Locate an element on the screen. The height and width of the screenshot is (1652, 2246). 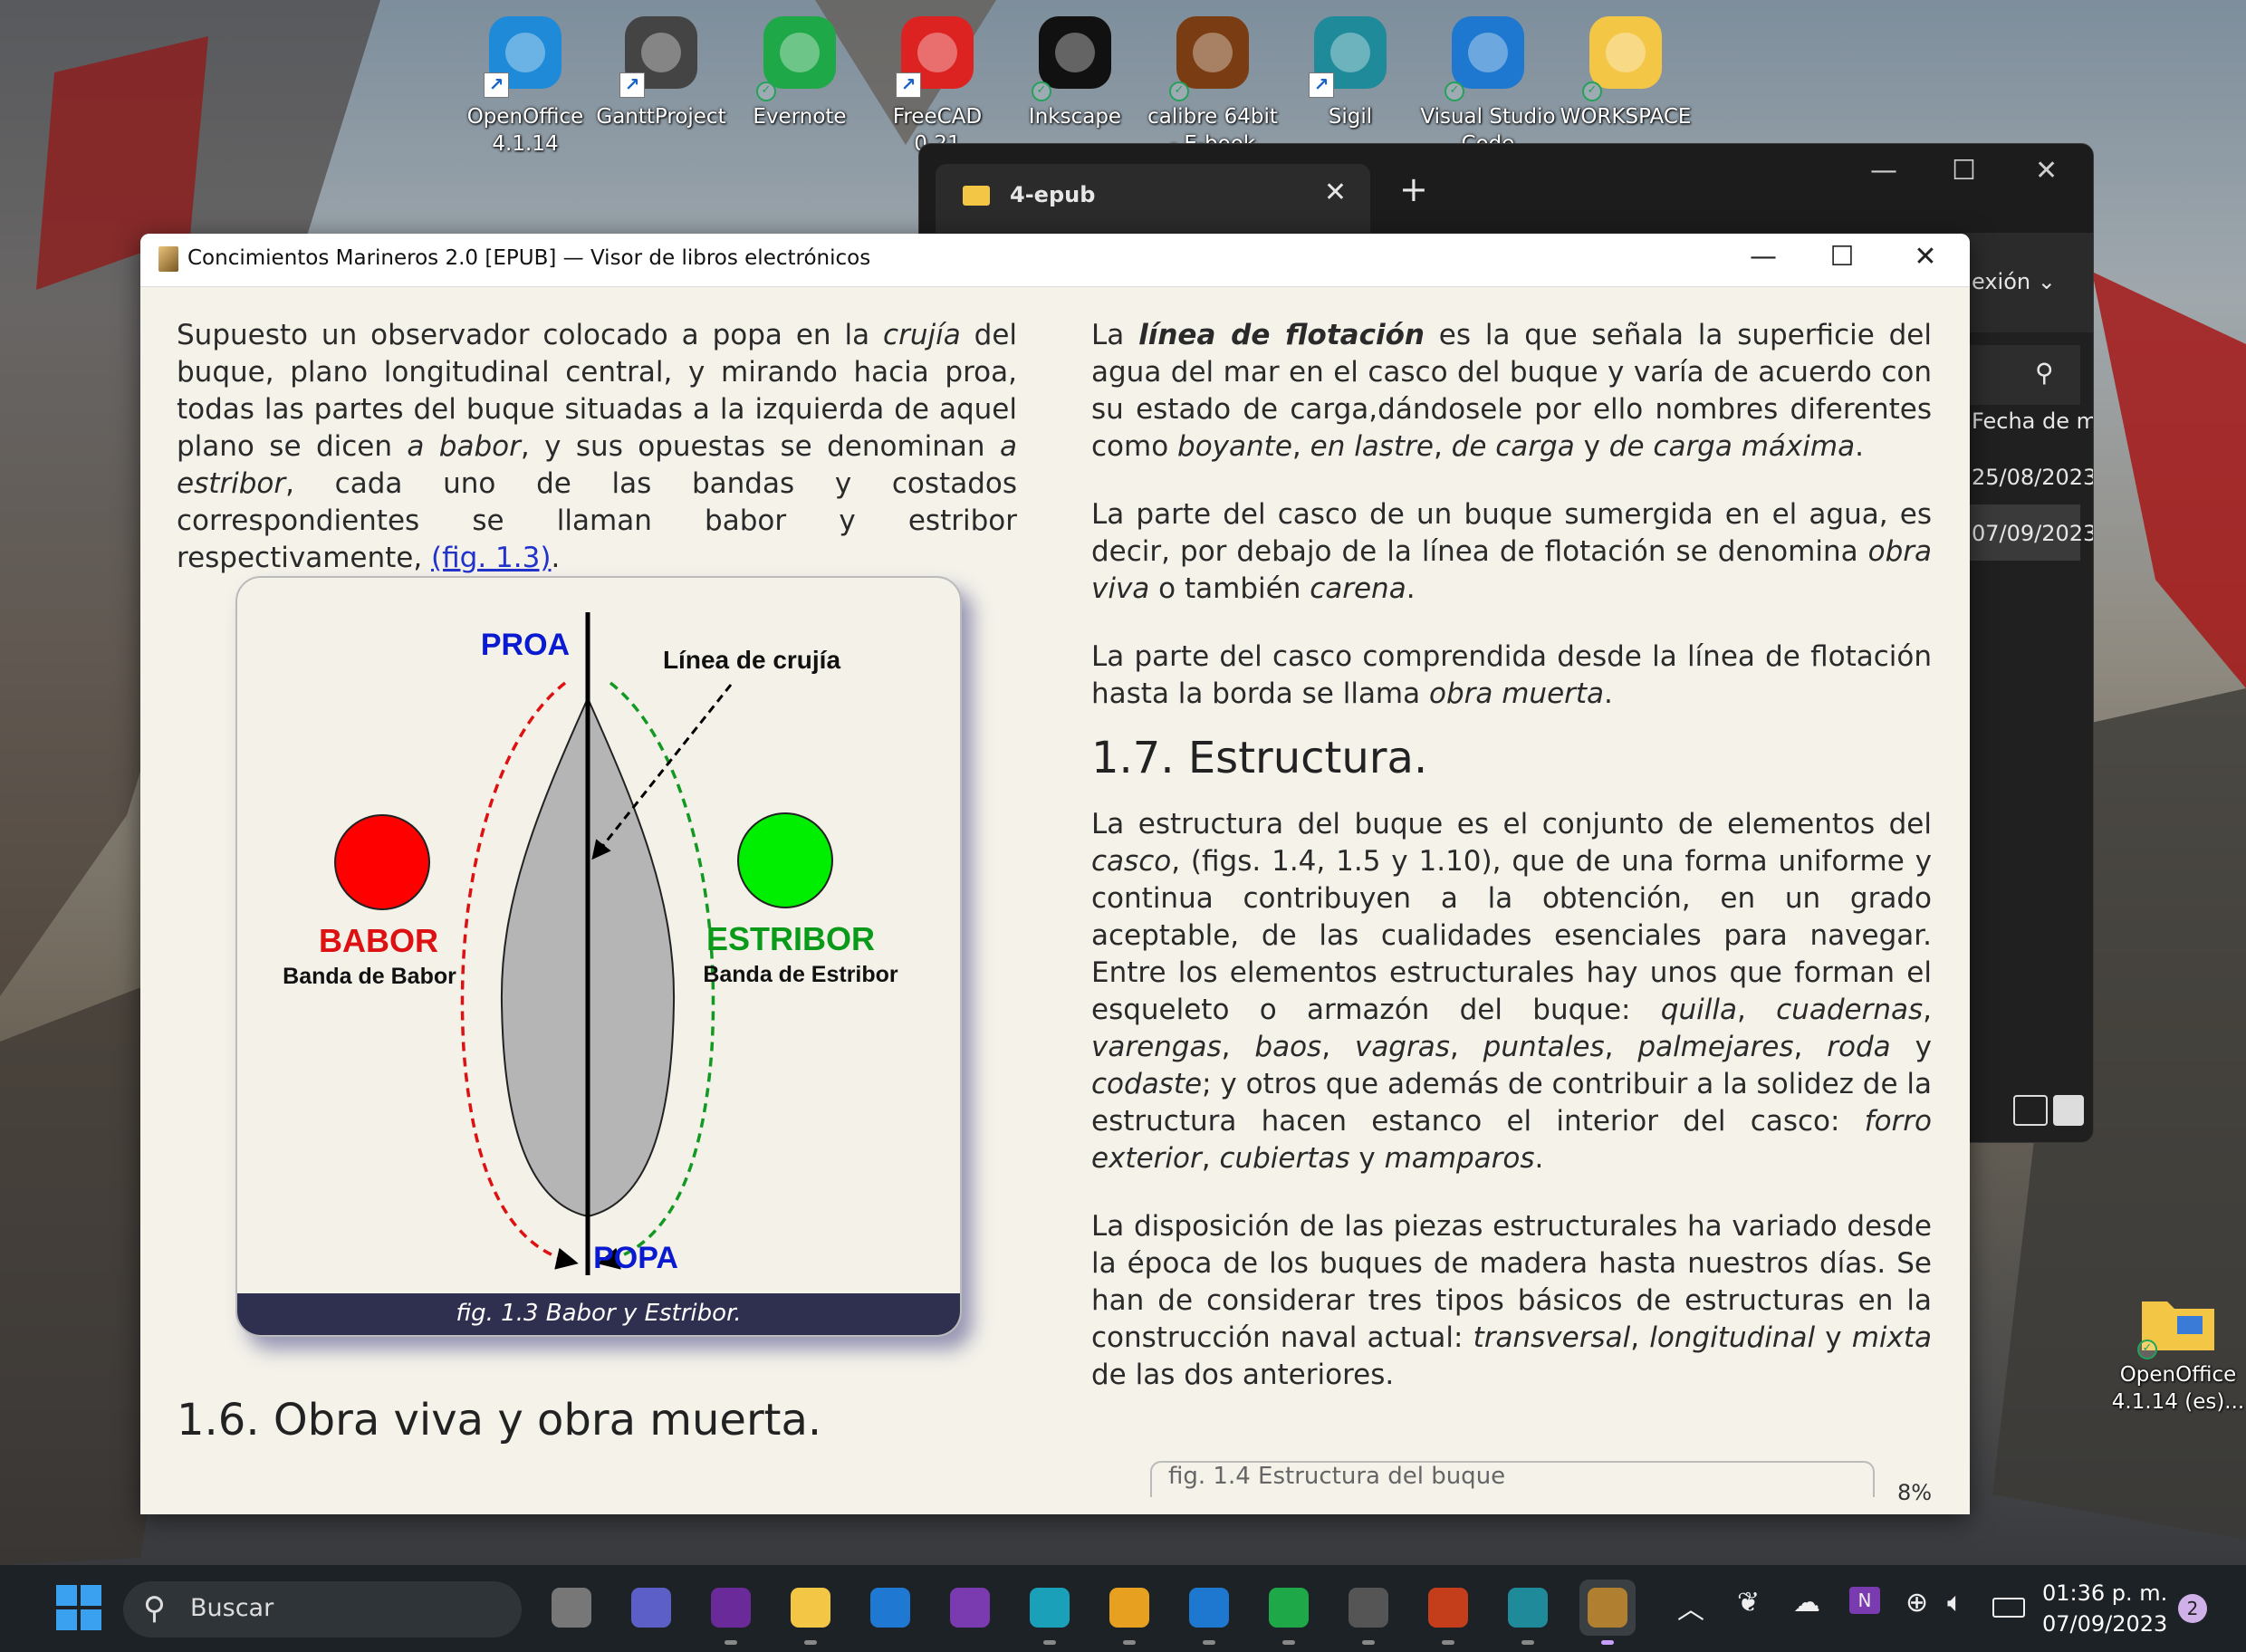
desktop-shortcut: ↗ Sigil is located at coordinates (1350, 69).